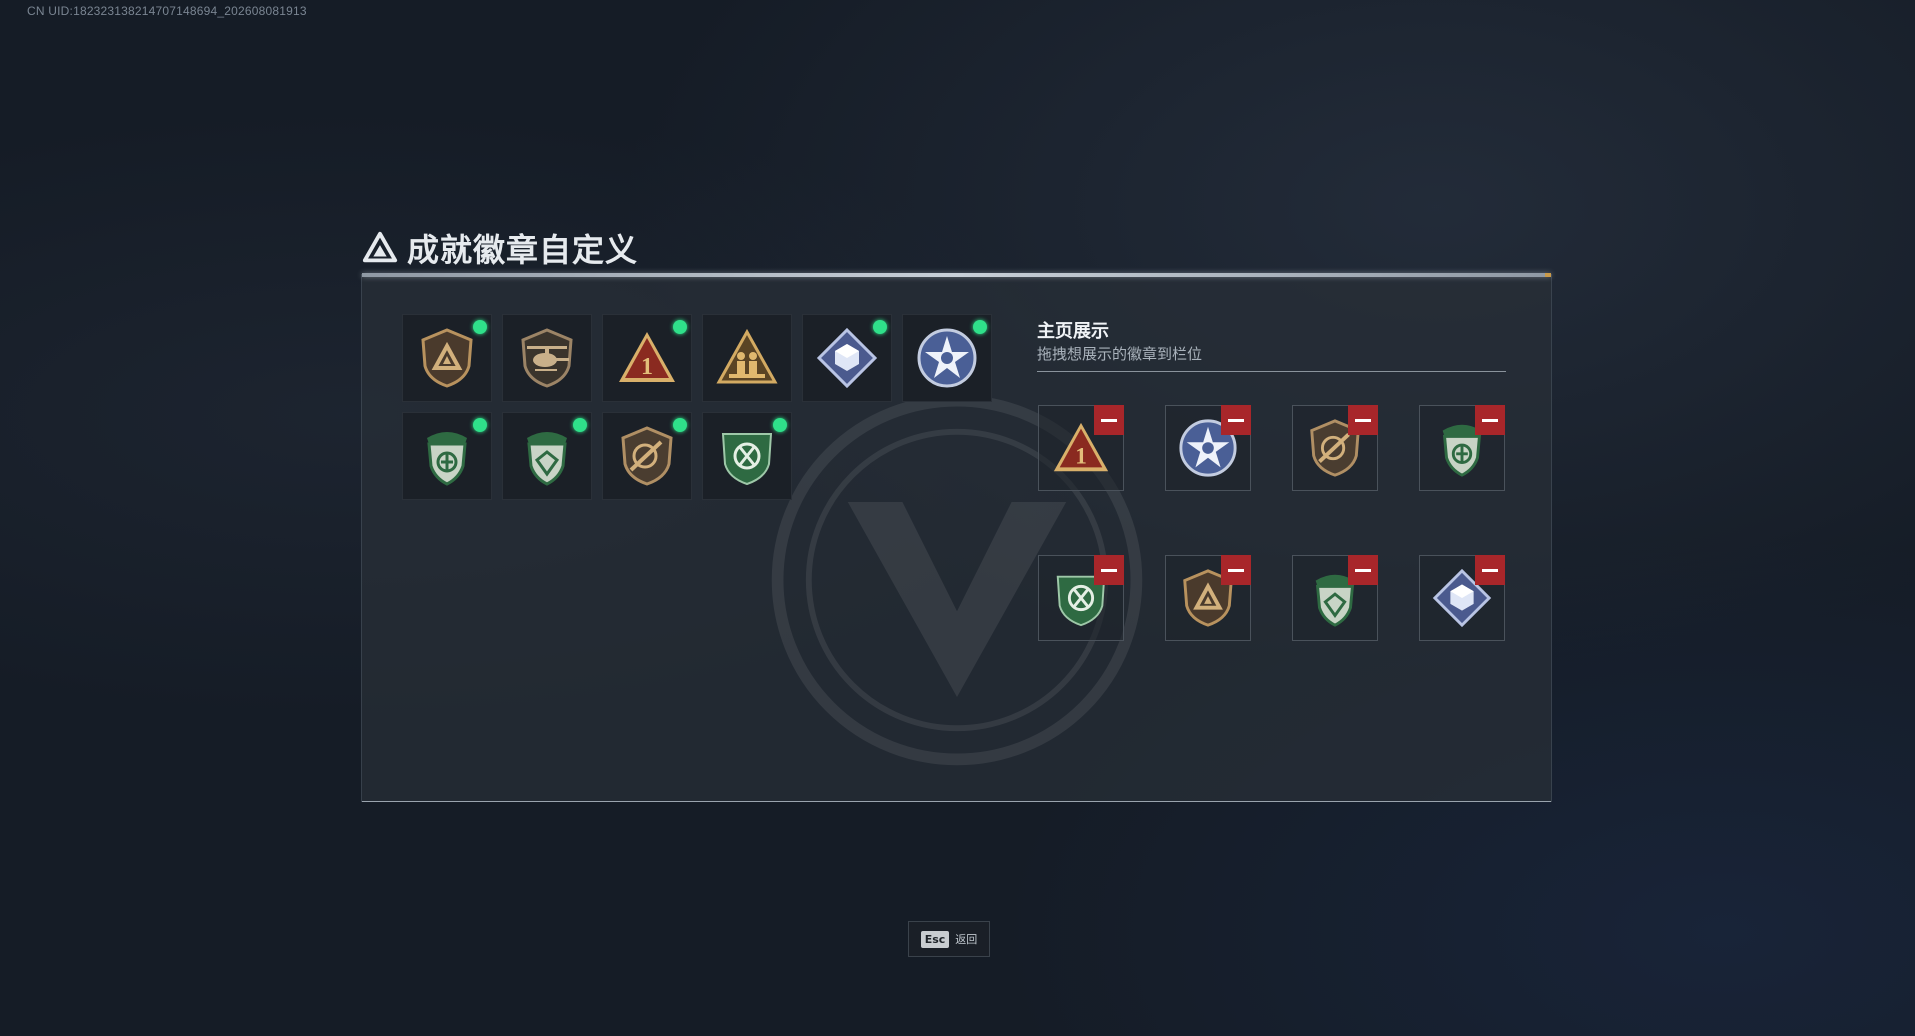 This screenshot has height=1036, width=1915. I want to click on red-triangle-number-one-badge-icon: 1, so click(647, 357).